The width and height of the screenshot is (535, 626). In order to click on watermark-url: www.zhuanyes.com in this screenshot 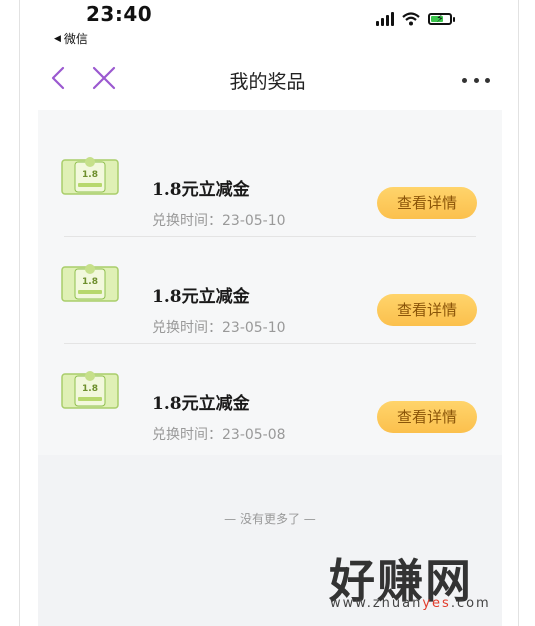, I will do `click(410, 603)`.